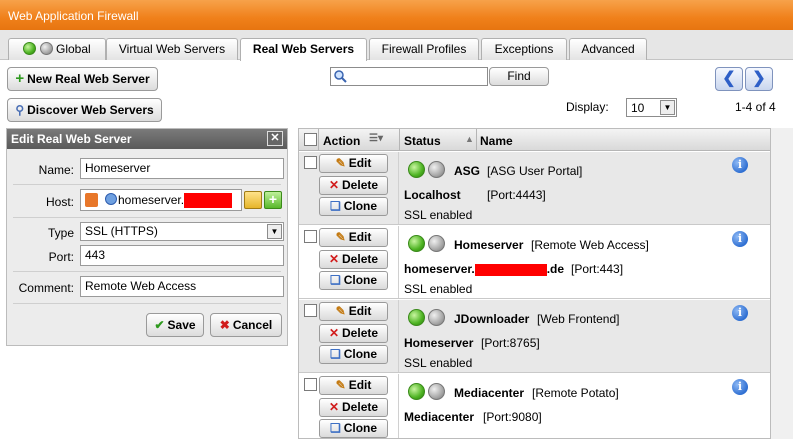 The width and height of the screenshot is (793, 439). What do you see at coordinates (20, 110) in the screenshot?
I see `search-icon: ⚲` at bounding box center [20, 110].